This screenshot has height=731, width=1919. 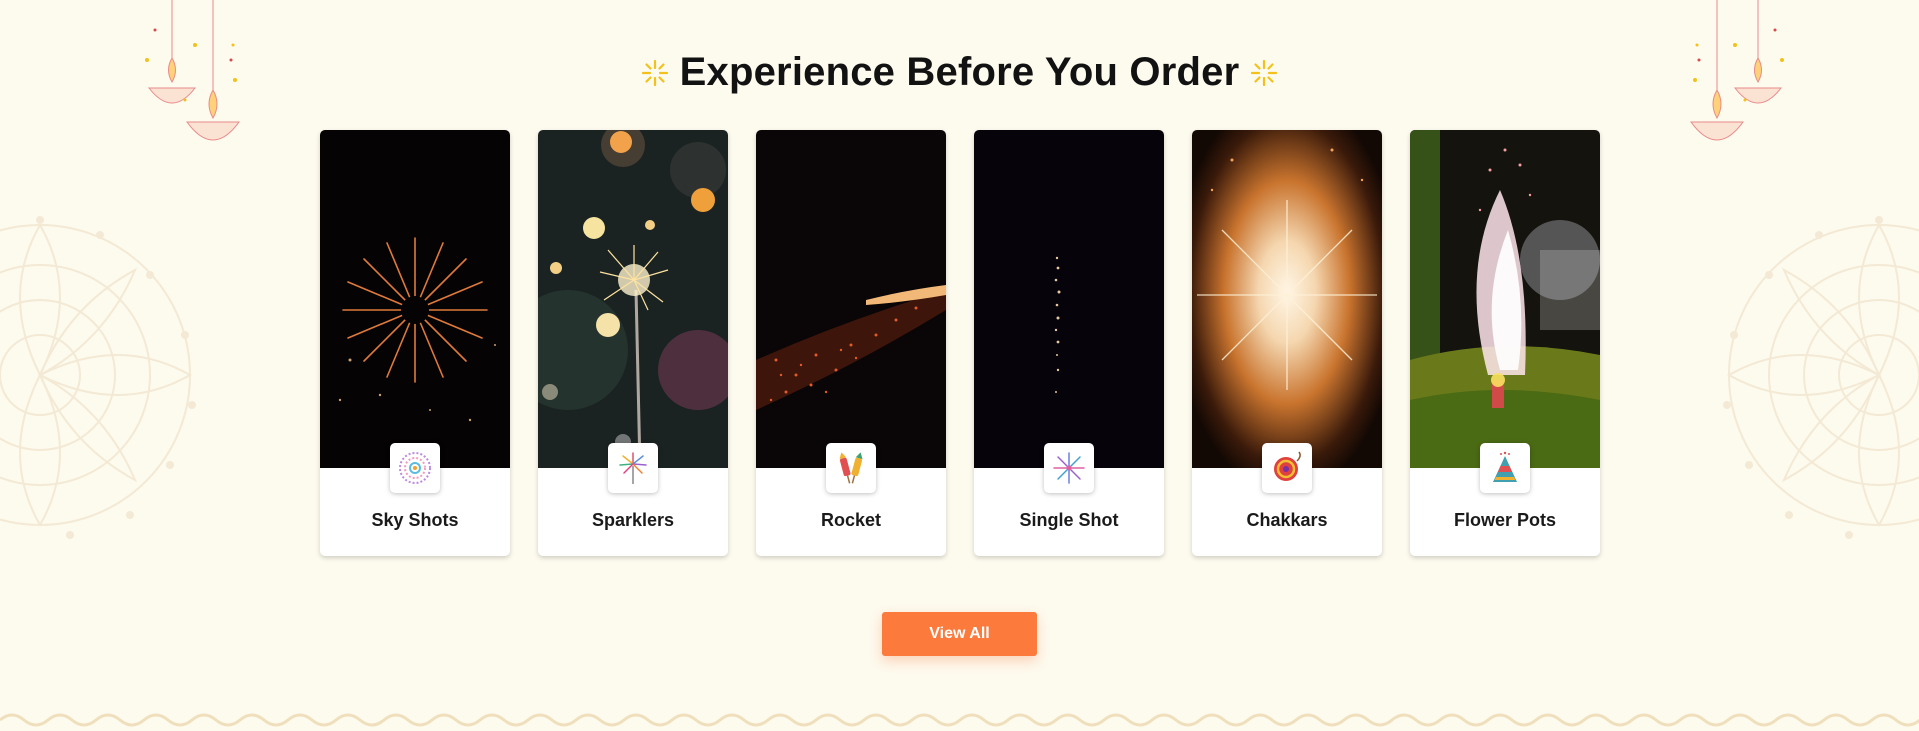 I want to click on rocket-icon, so click(x=851, y=468).